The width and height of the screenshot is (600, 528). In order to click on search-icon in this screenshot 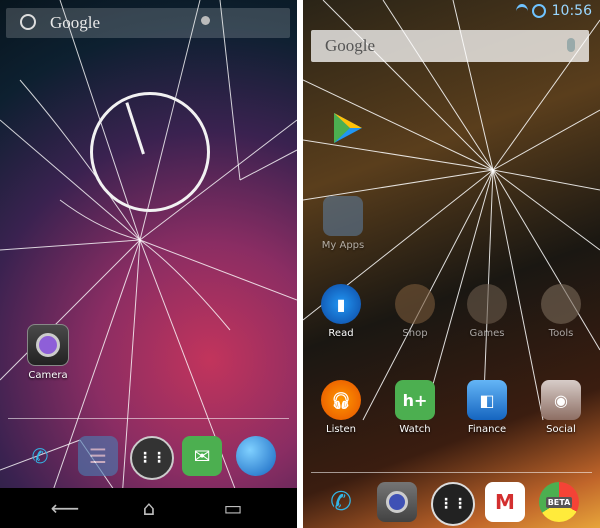, I will do `click(28, 22)`.